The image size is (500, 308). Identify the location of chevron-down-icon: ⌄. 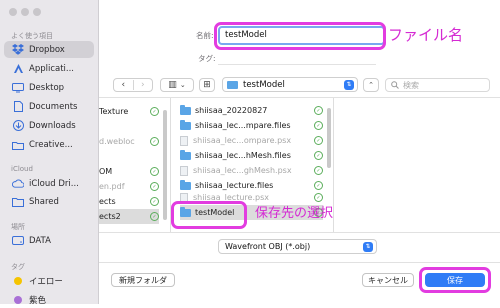
(182, 85).